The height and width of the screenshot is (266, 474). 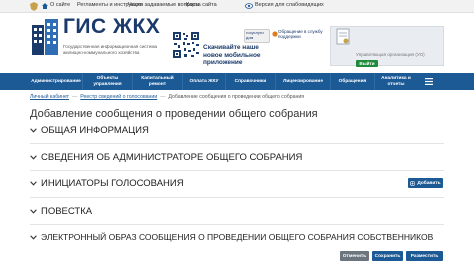 What do you see at coordinates (186, 45) in the screenshot?
I see `qr-code-icon` at bounding box center [186, 45].